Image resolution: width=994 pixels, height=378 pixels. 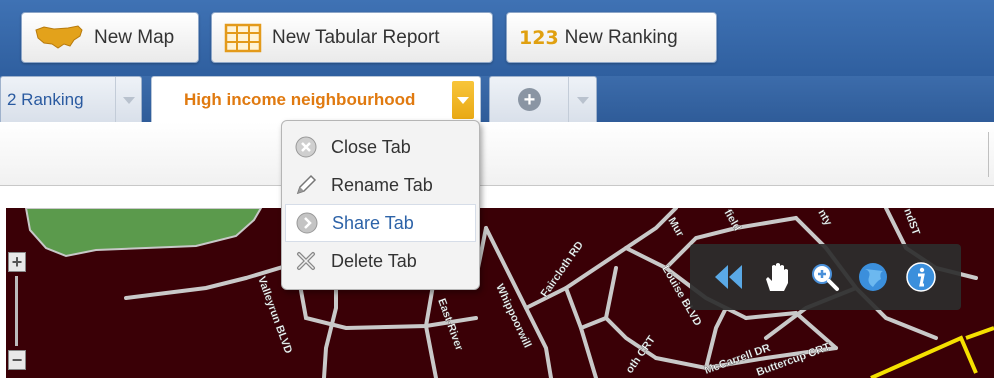 I want to click on street-label: nty, so click(x=824, y=218).